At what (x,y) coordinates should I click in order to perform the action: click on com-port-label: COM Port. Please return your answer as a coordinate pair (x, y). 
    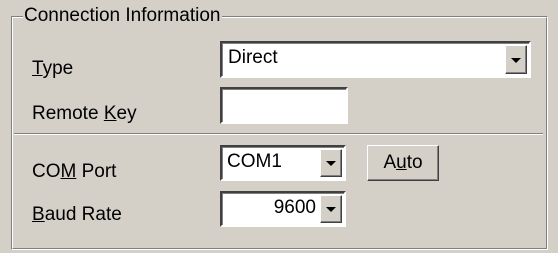
    Looking at the image, I should click on (74, 171).